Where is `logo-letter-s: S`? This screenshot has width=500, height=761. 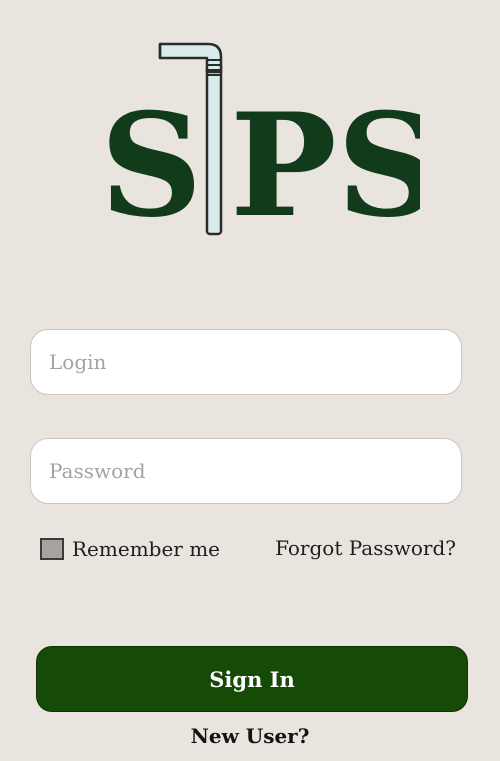 logo-letter-s: S is located at coordinates (151, 166).